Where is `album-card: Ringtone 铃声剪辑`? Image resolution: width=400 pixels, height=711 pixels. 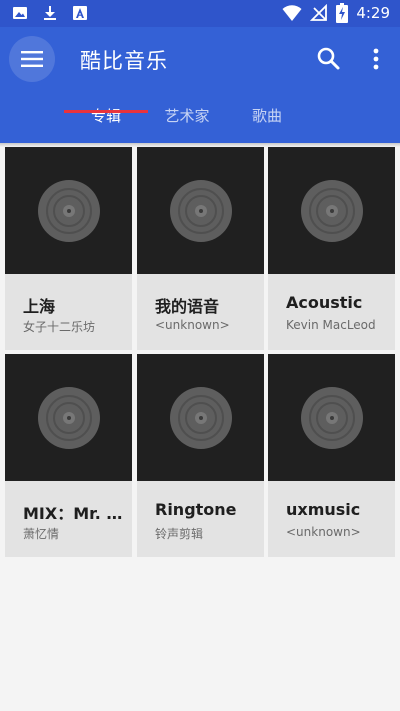
album-card: Ringtone 铃声剪辑 is located at coordinates (200, 455).